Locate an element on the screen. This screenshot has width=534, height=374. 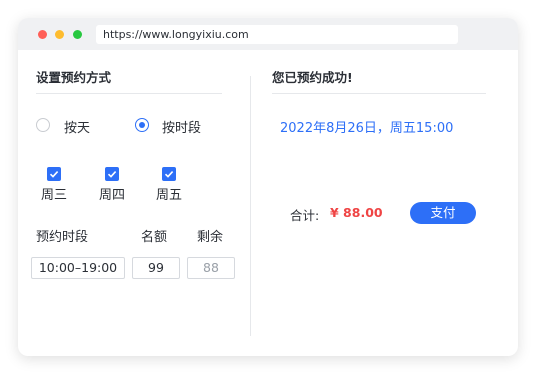
panel-separator is located at coordinates (250, 206).